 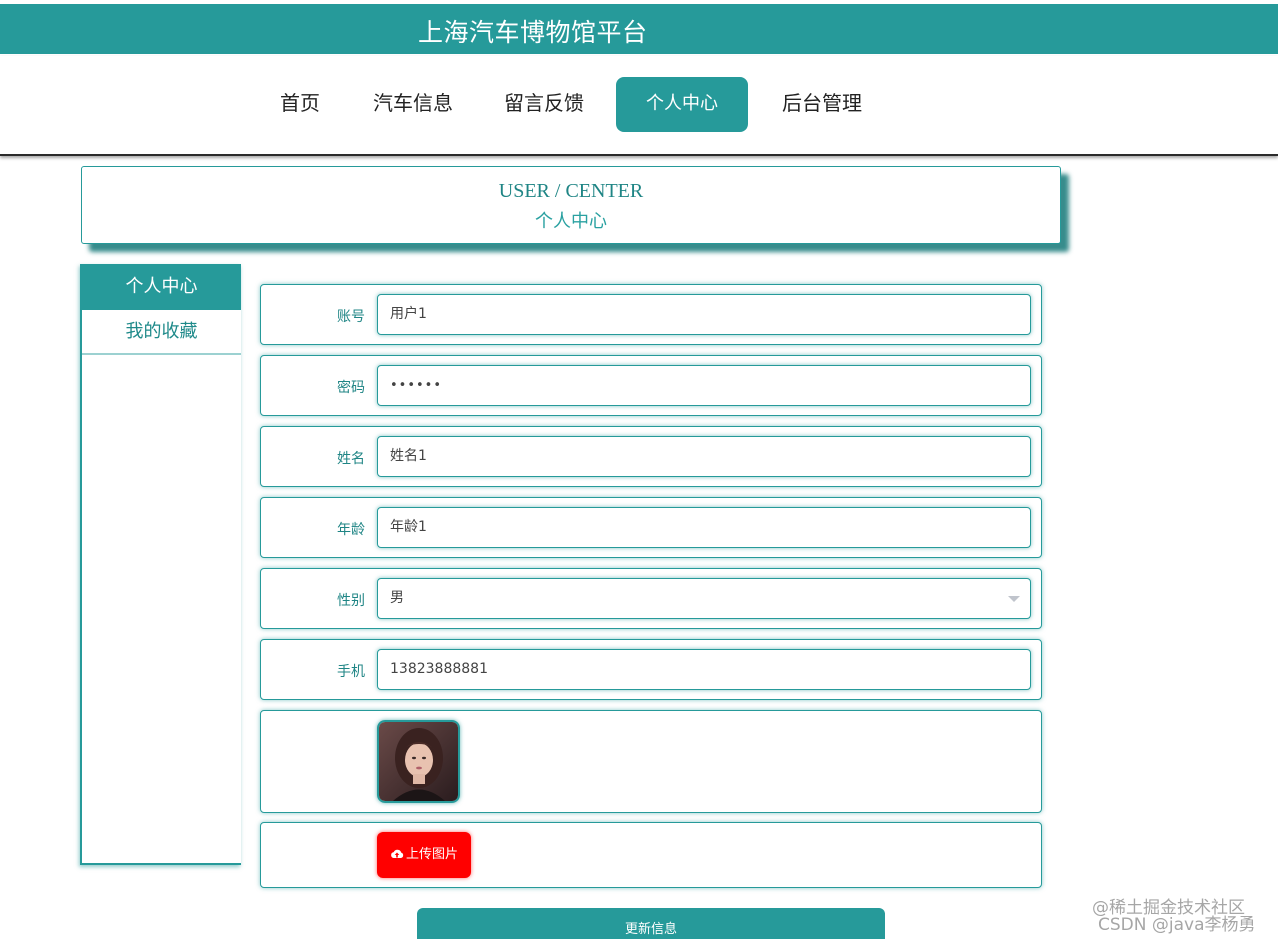 What do you see at coordinates (651, 761) in the screenshot?
I see `form-row-avatar` at bounding box center [651, 761].